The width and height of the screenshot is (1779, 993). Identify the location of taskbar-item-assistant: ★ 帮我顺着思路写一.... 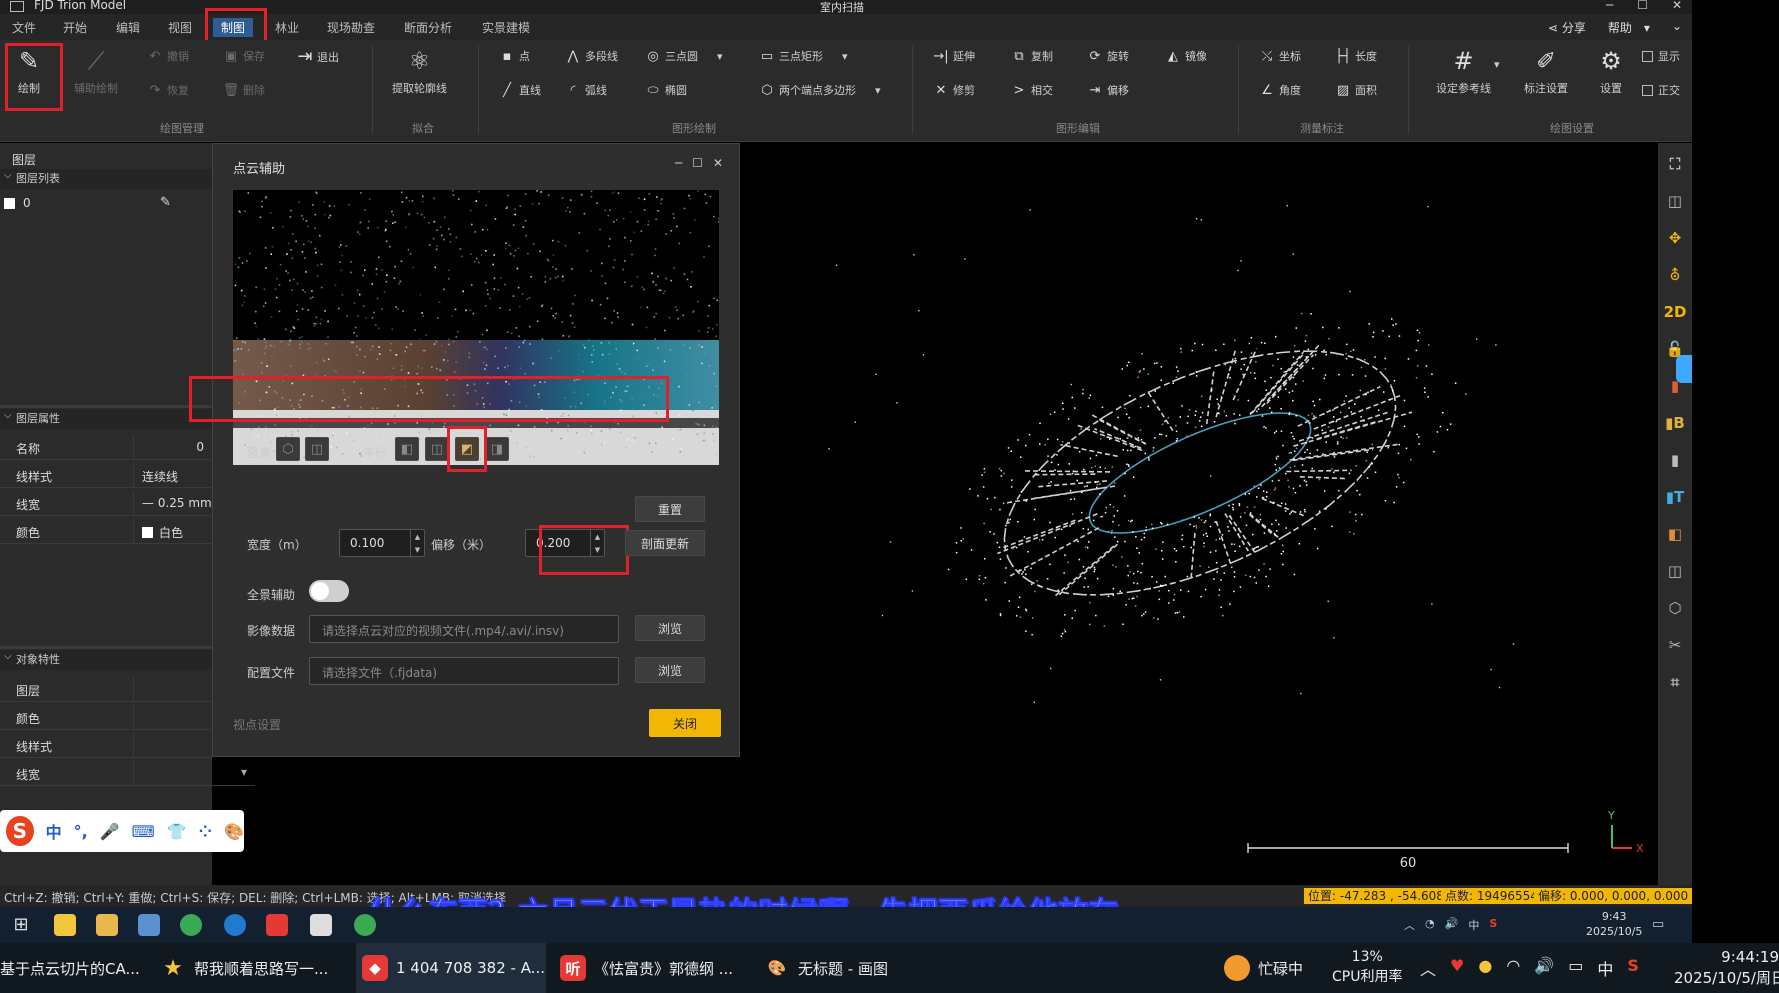
(255, 968).